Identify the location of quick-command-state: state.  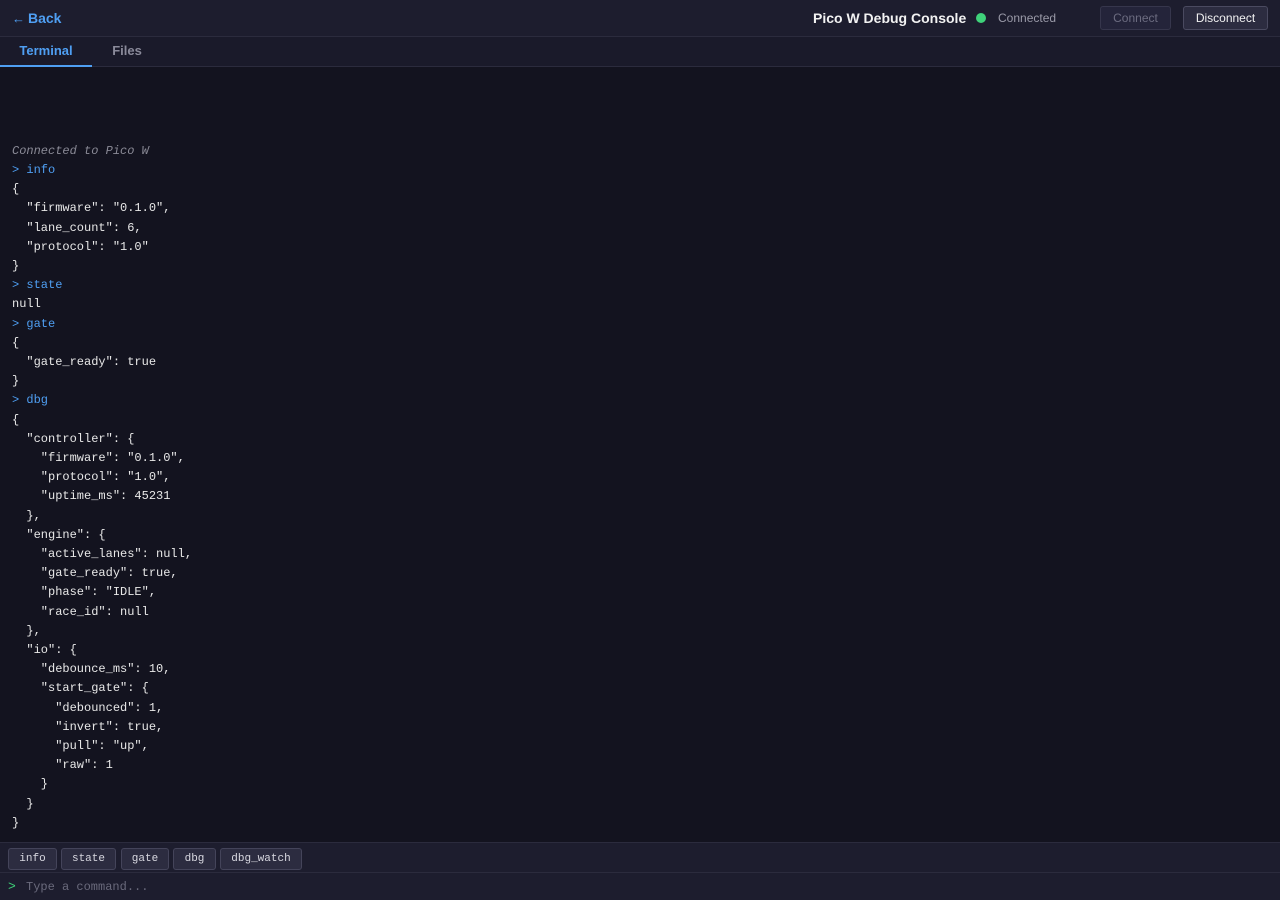
(88, 859).